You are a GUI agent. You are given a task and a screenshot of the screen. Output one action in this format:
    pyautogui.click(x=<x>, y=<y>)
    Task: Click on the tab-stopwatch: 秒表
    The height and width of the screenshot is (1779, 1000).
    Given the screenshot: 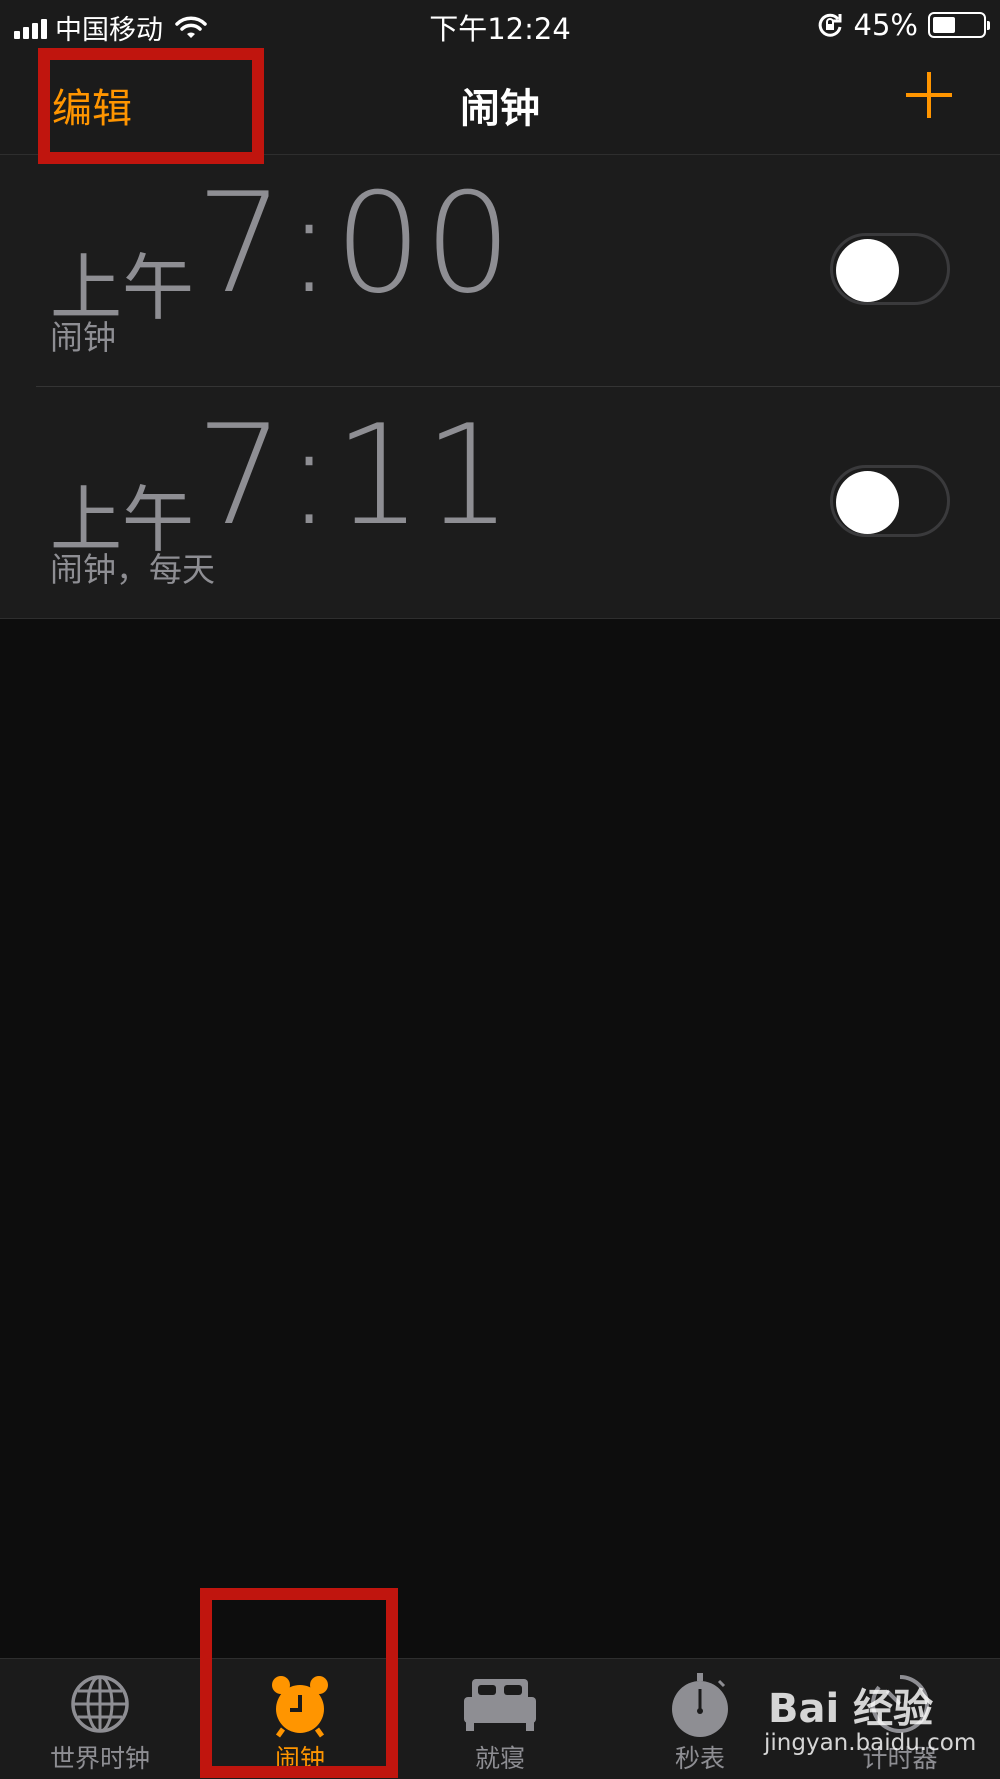 What is the action you would take?
    pyautogui.click(x=700, y=1719)
    